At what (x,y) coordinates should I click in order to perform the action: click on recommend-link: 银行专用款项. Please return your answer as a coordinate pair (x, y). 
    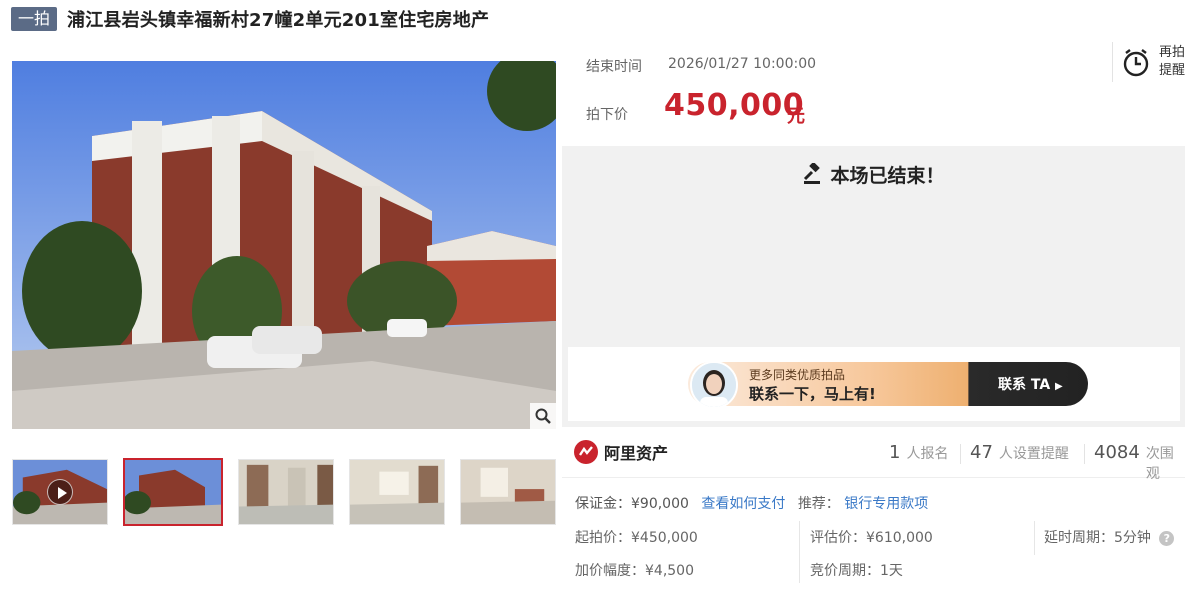
    Looking at the image, I should click on (886, 504).